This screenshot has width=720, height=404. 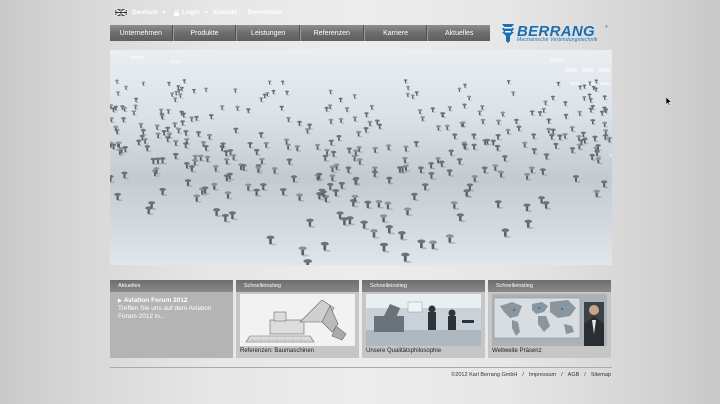 I want to click on contact-label: Kontakt, so click(x=225, y=12).